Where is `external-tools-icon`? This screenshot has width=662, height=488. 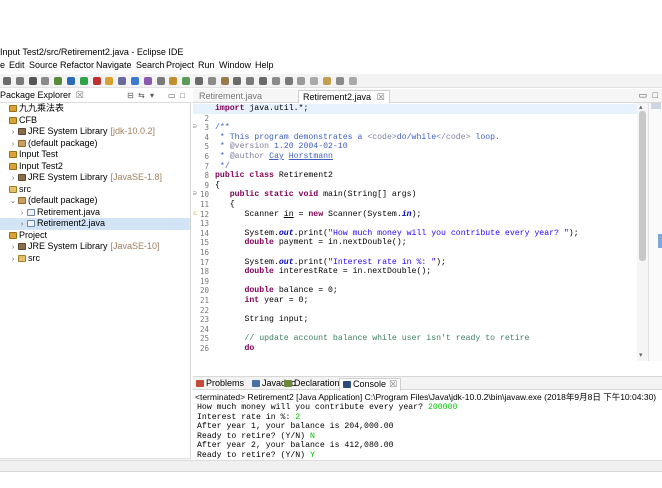
external-tools-icon is located at coordinates (71, 81).